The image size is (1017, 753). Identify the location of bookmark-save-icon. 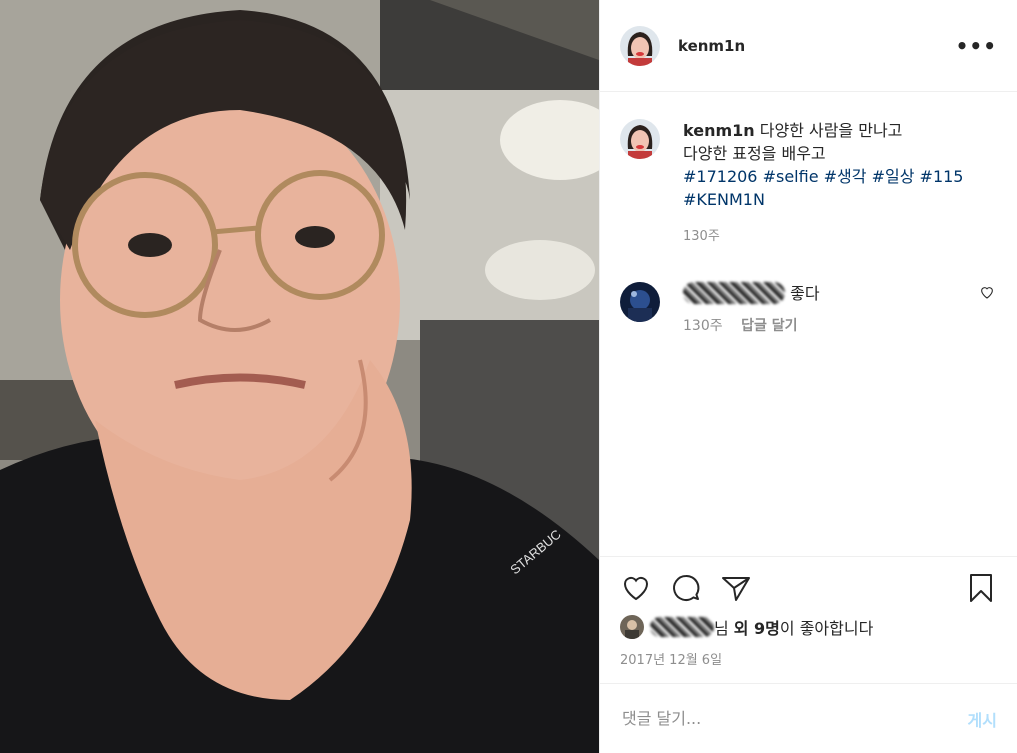
(981, 588).